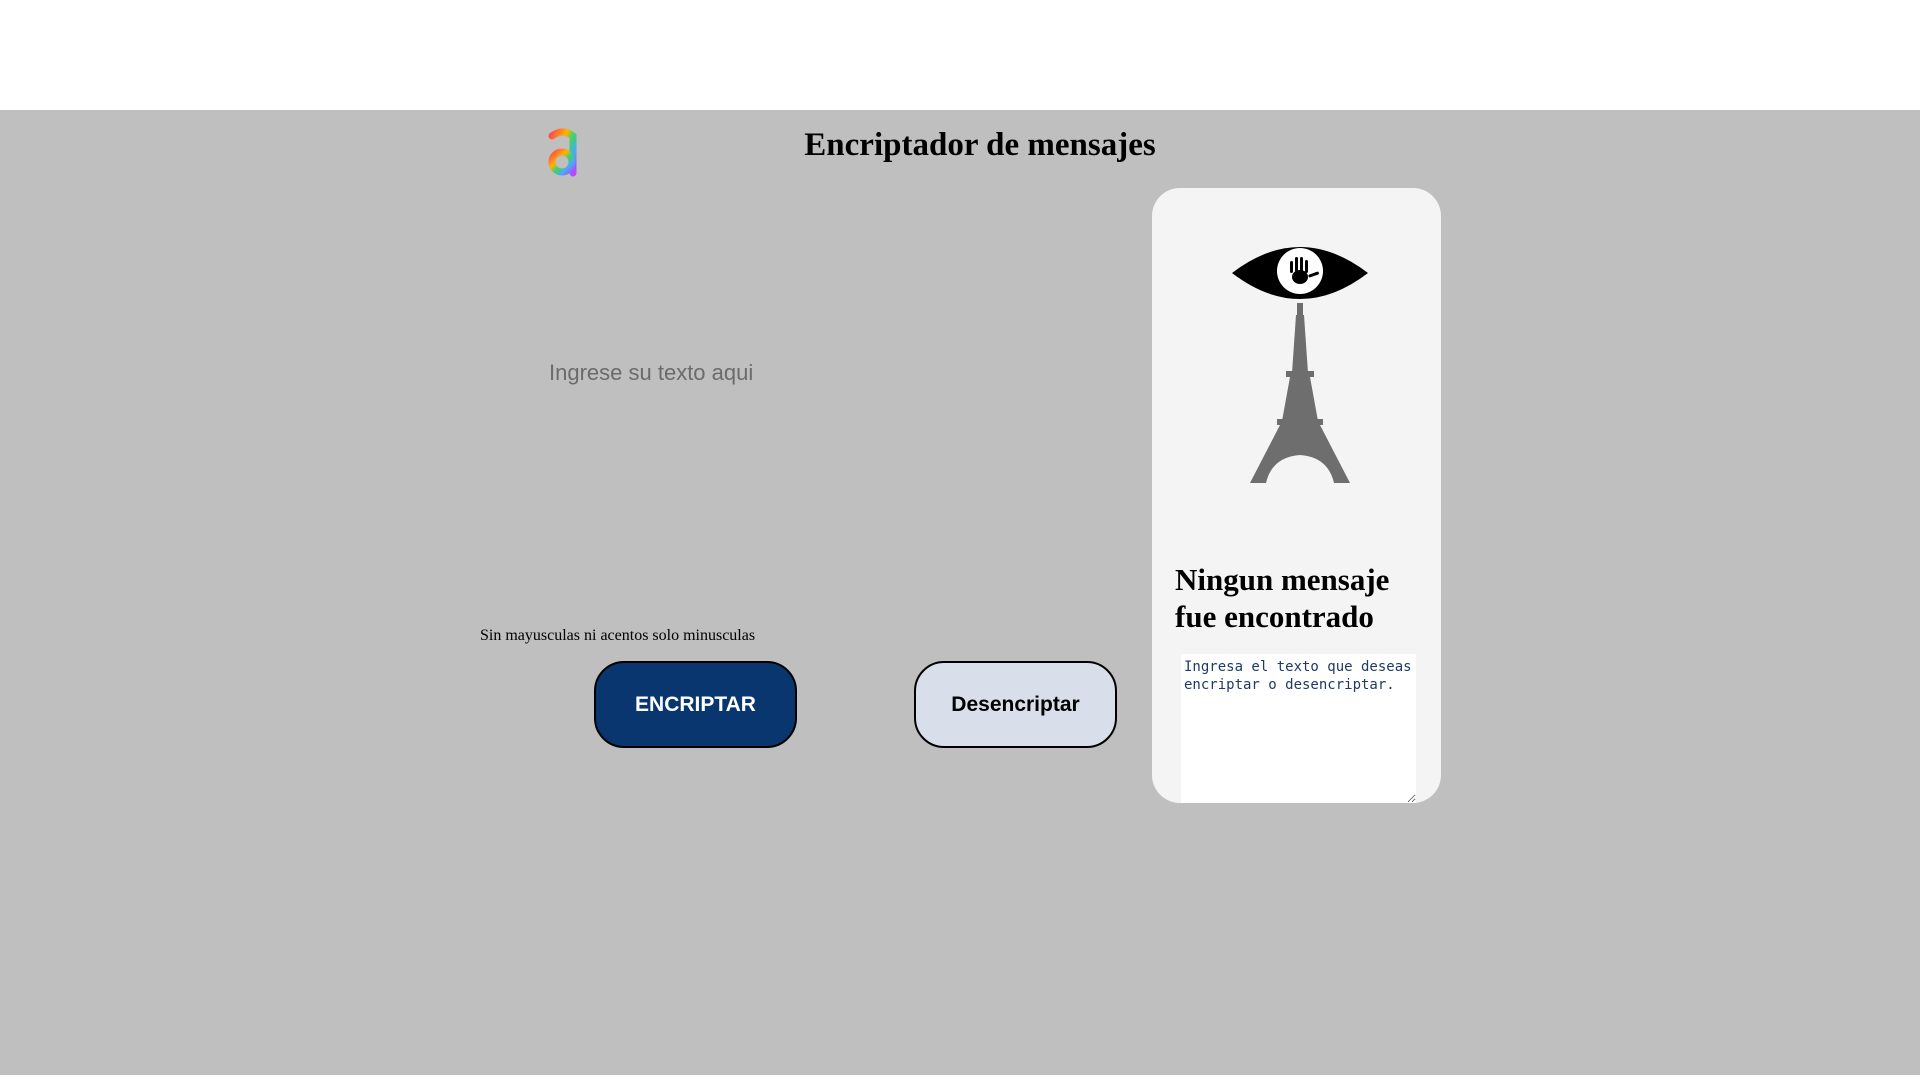 Image resolution: width=1920 pixels, height=1080 pixels. I want to click on encrypt-button: ENCRIPTAR, so click(695, 704).